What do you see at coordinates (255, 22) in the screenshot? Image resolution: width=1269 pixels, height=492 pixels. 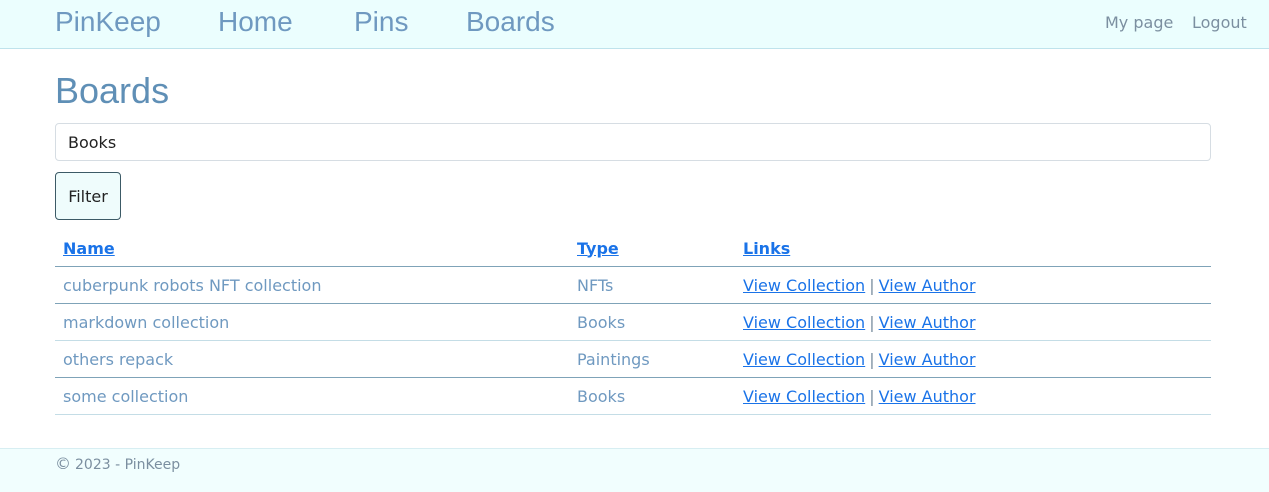 I see `nav-link-home: Home` at bounding box center [255, 22].